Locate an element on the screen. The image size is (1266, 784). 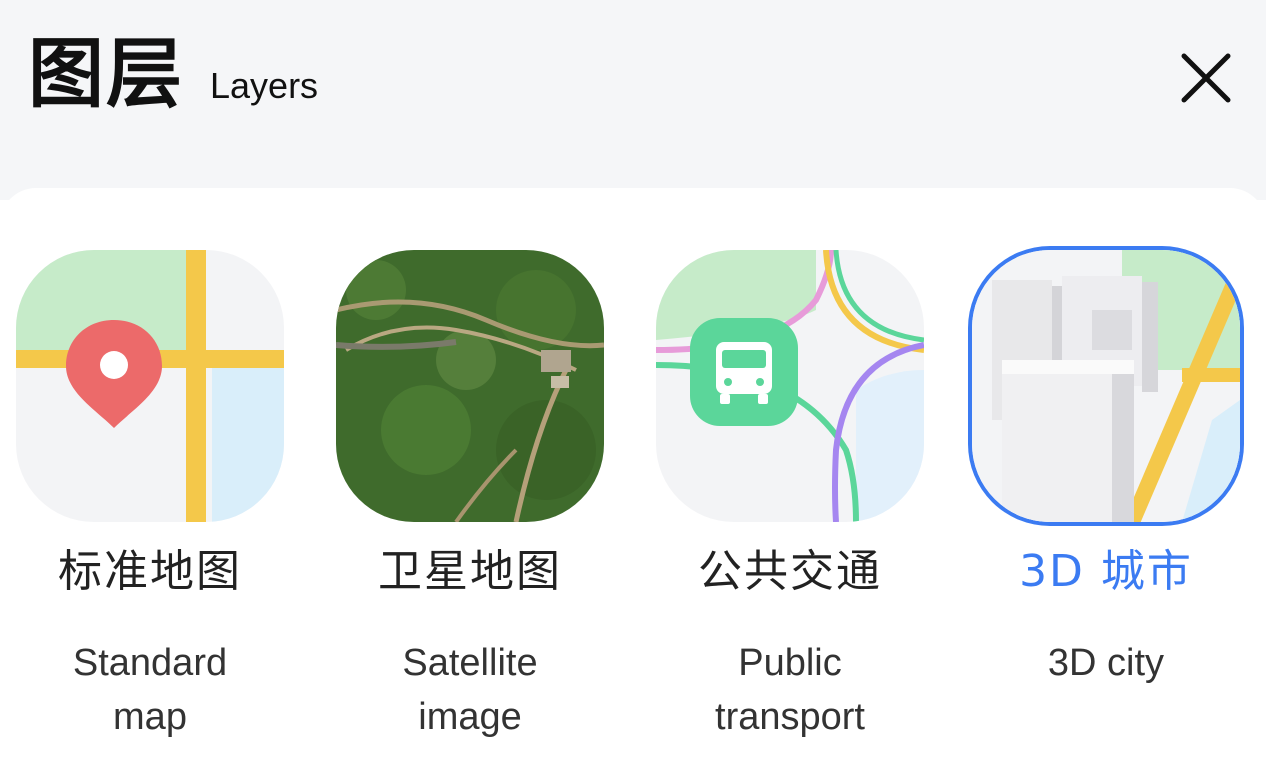
close-button is located at coordinates (1206, 78).